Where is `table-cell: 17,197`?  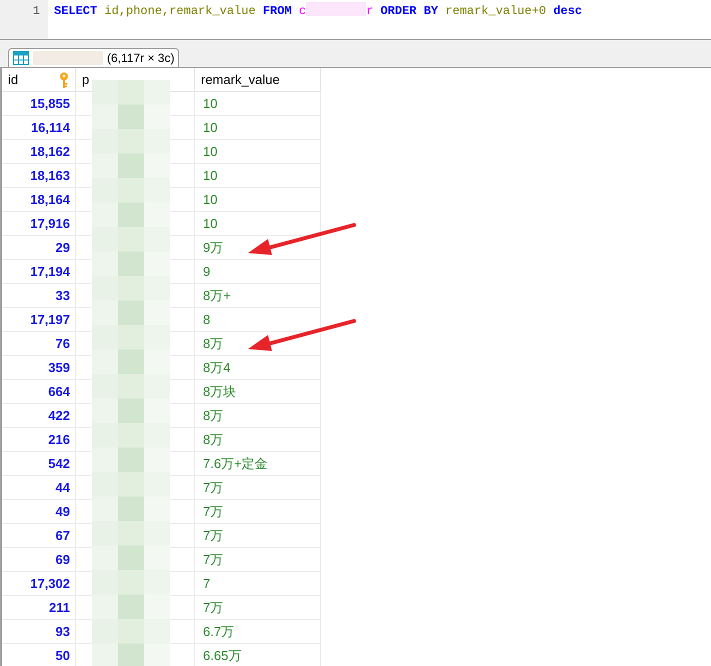 table-cell: 17,197 is located at coordinates (39, 319).